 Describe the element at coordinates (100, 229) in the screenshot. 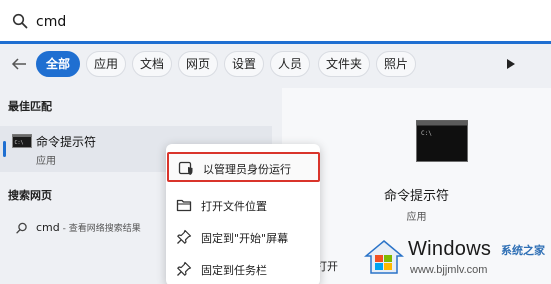

I see `web-query-hint: - 查看网络搜索结果` at that location.